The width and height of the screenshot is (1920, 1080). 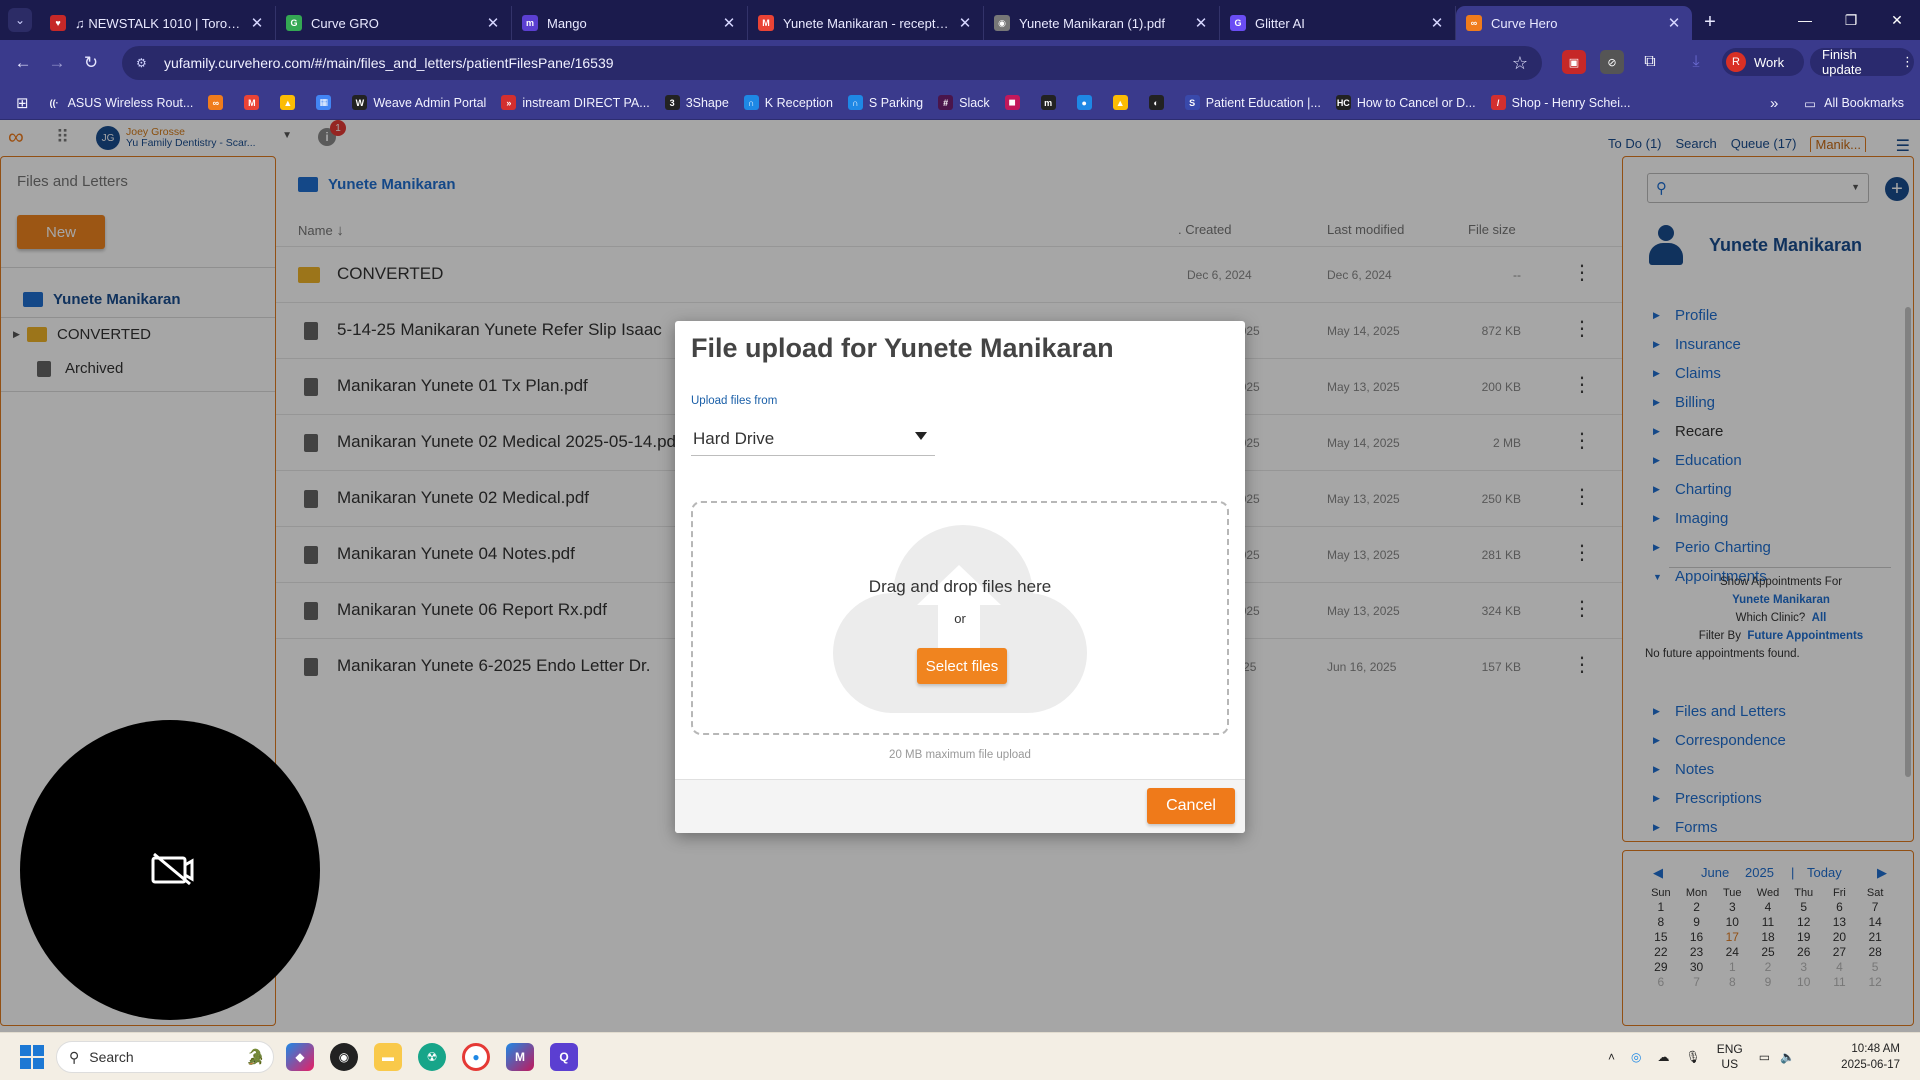 I want to click on cancel-button: Cancel, so click(x=1191, y=806).